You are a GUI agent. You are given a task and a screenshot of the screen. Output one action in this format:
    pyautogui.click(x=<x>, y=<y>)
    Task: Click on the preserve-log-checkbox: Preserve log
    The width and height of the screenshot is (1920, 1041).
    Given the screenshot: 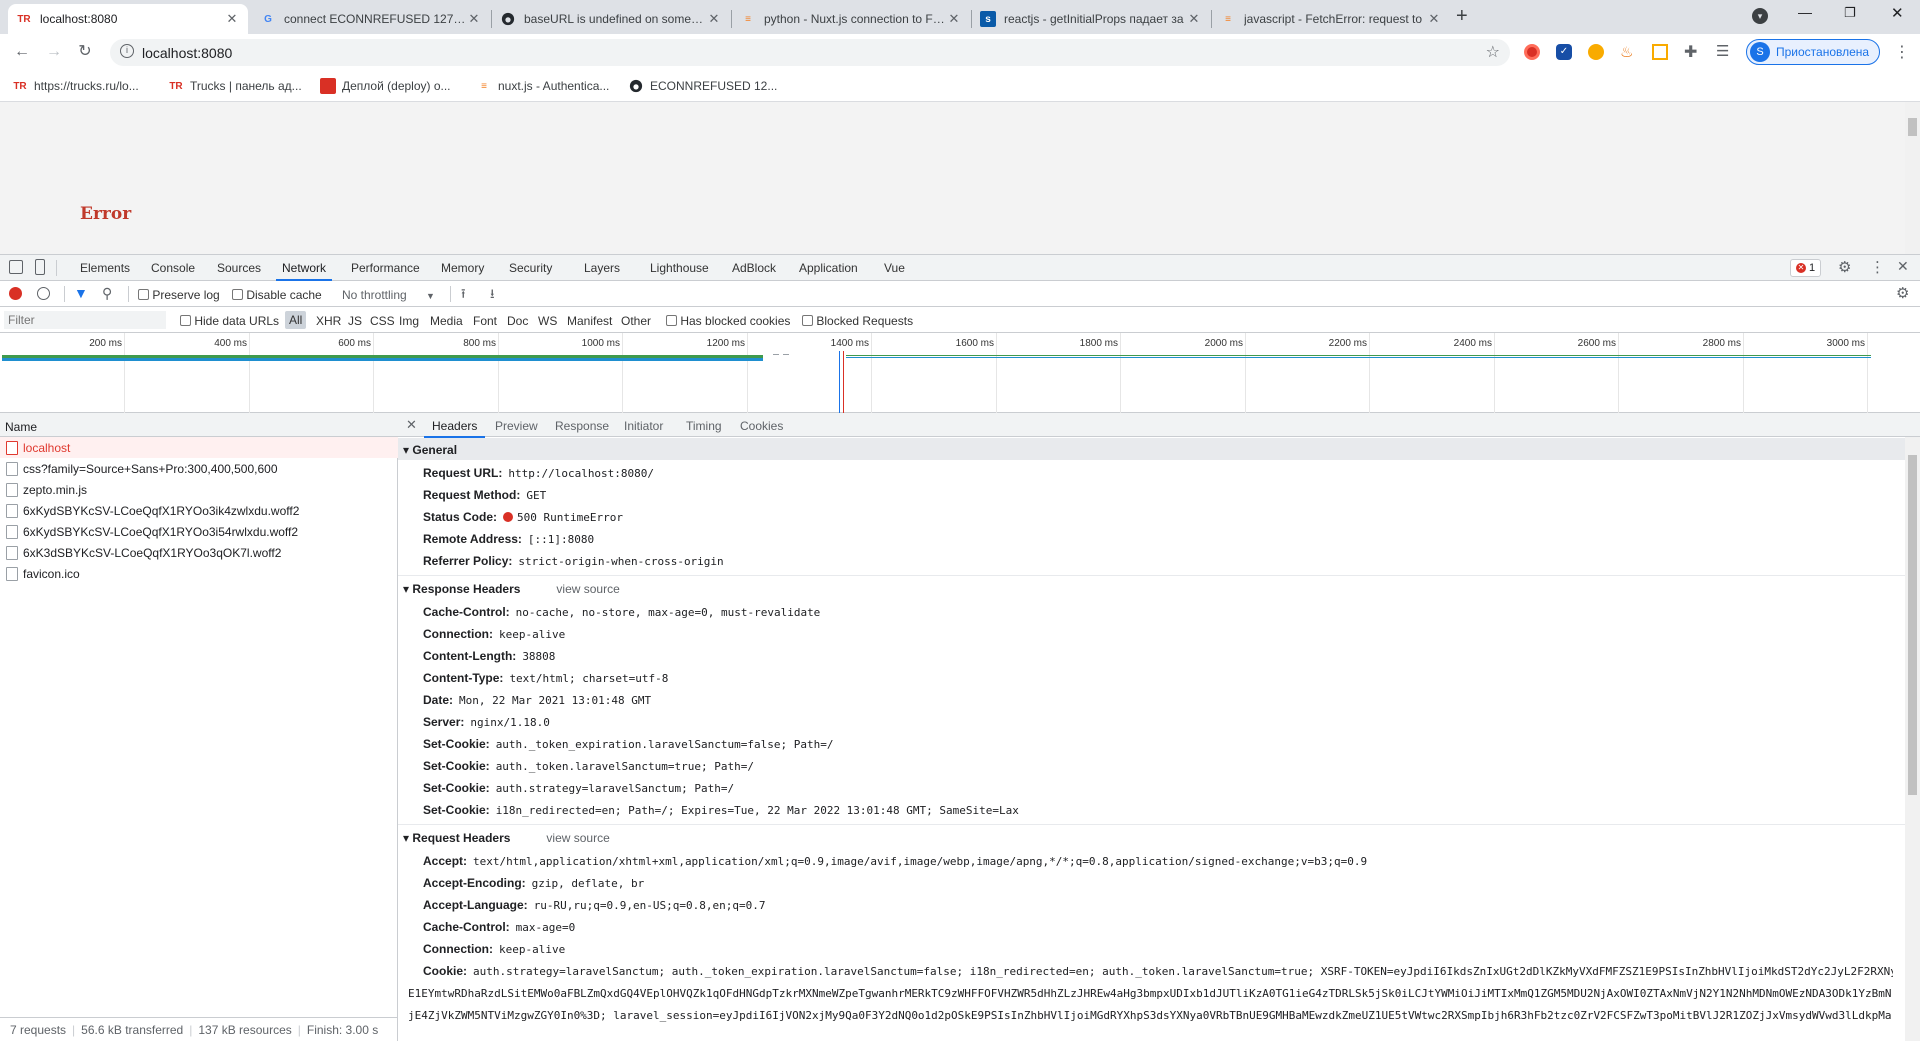 What is the action you would take?
    pyautogui.click(x=179, y=295)
    